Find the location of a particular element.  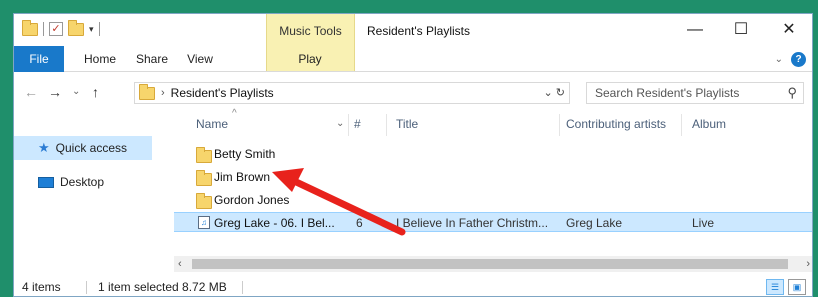

track-album: Live is located at coordinates (703, 223).